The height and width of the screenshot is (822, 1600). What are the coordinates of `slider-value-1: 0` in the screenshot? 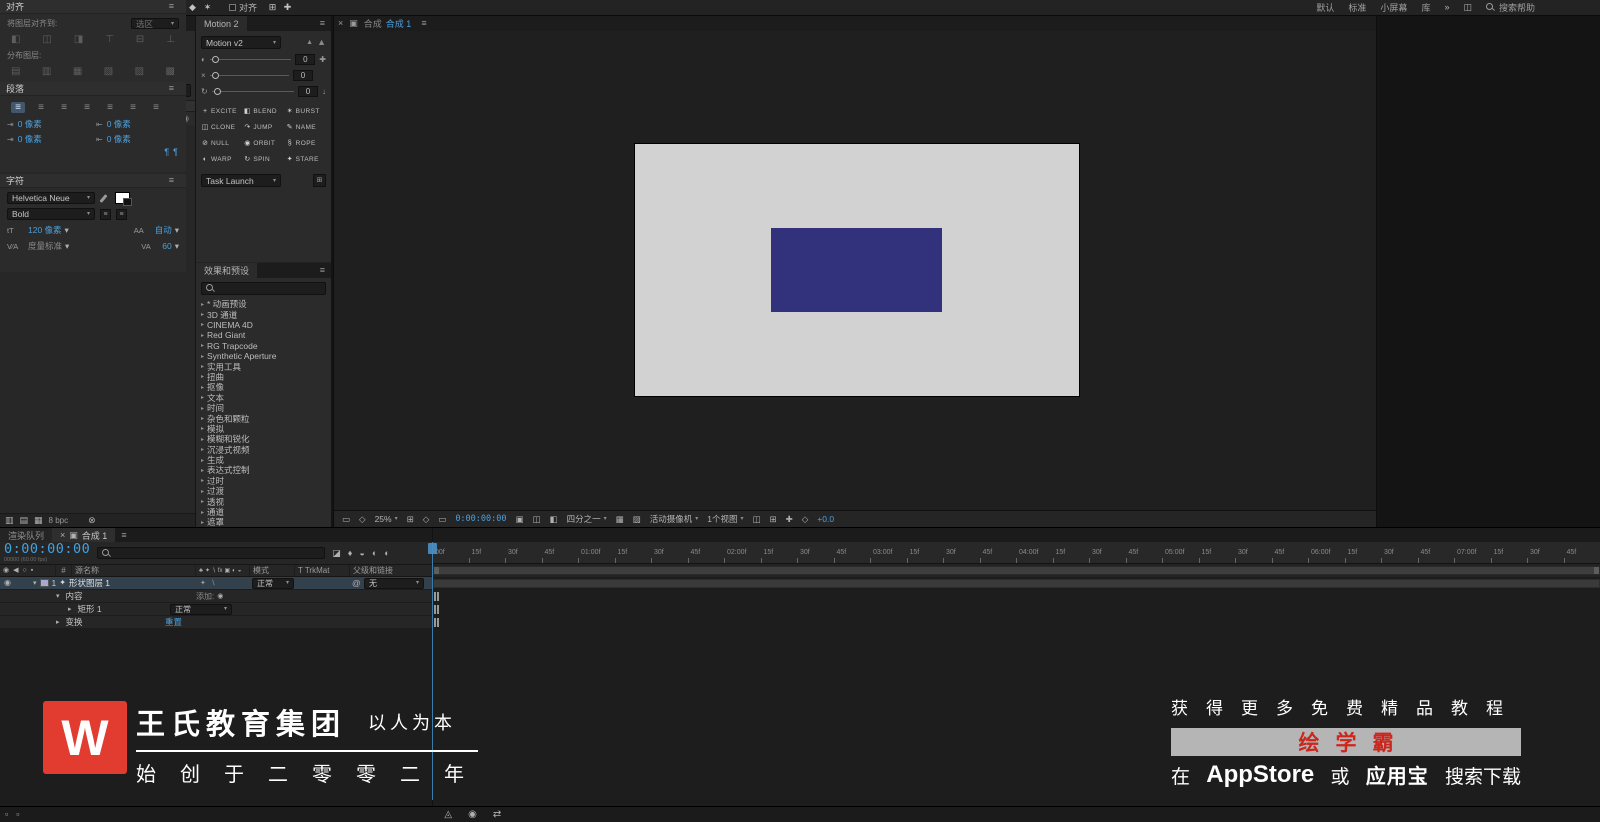 It's located at (305, 59).